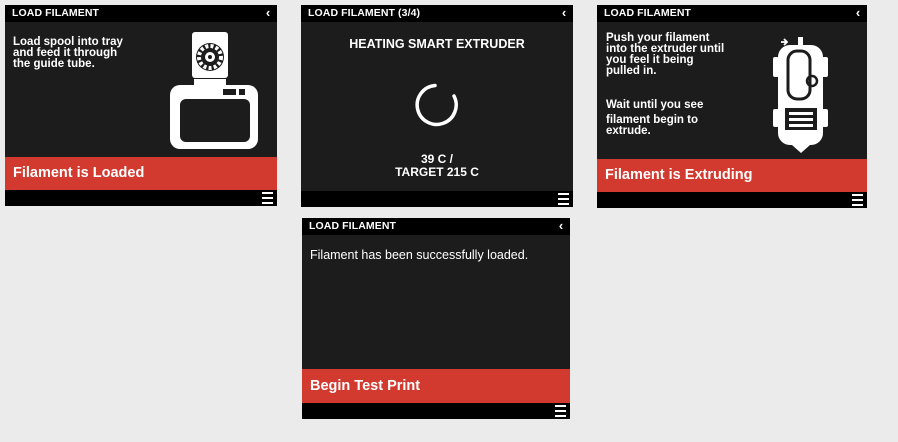 The height and width of the screenshot is (442, 898). I want to click on instruction-line: the guide tube., so click(54, 64).